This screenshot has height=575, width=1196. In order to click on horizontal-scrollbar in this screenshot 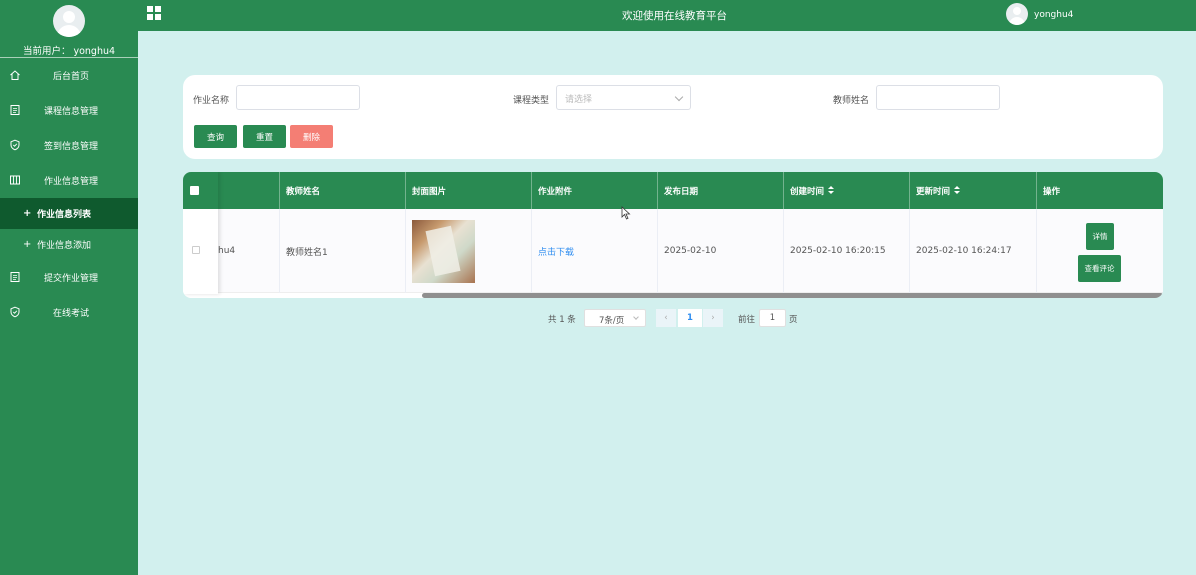, I will do `click(792, 295)`.